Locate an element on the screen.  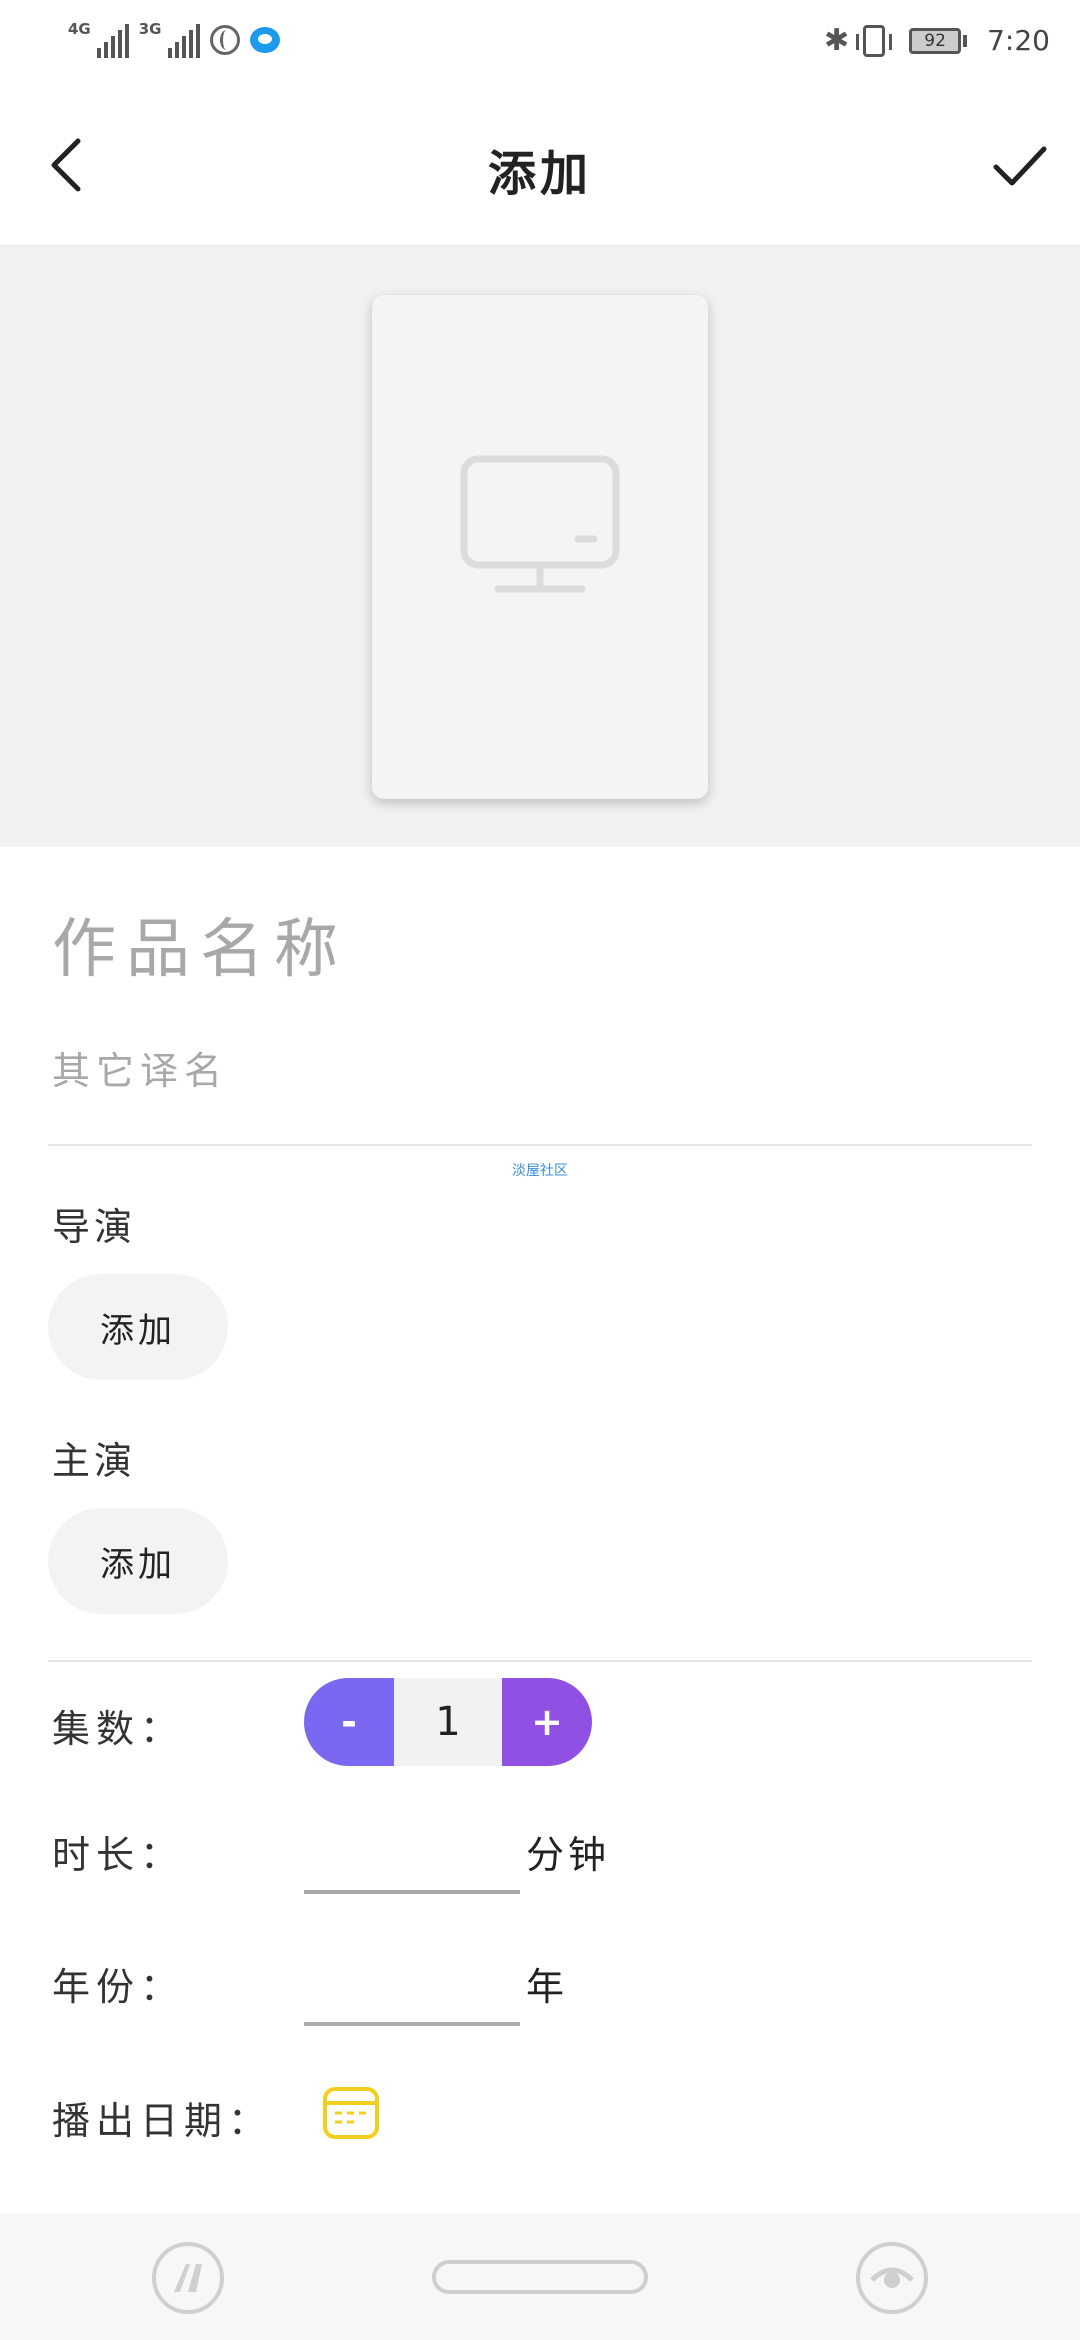
chat-app-icon is located at coordinates (264, 40).